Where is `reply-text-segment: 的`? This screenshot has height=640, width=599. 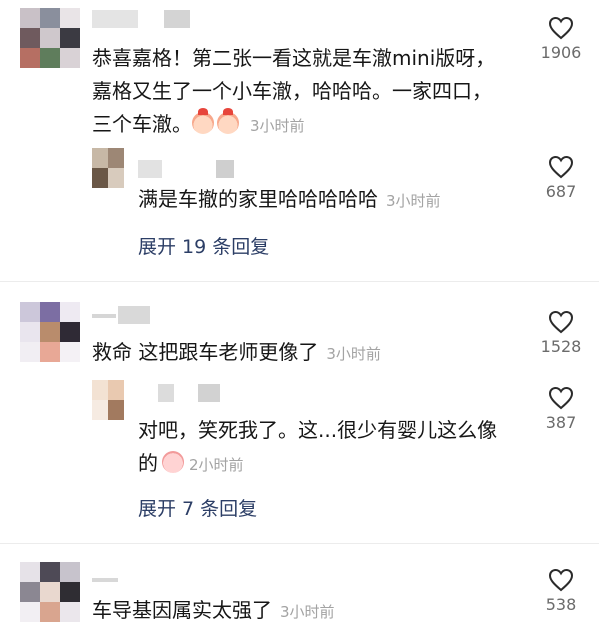
reply-text-segment: 的 is located at coordinates (148, 463).